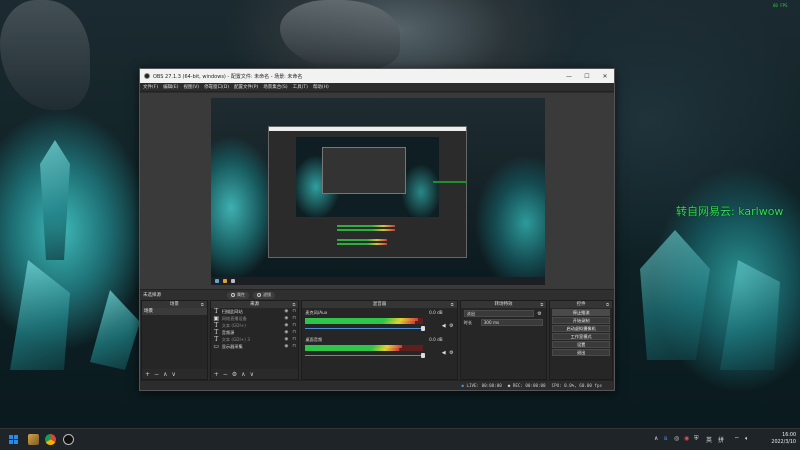 This screenshot has height=450, width=800. Describe the element at coordinates (33, 439) in the screenshot. I see `file-explorer-icon` at that location.